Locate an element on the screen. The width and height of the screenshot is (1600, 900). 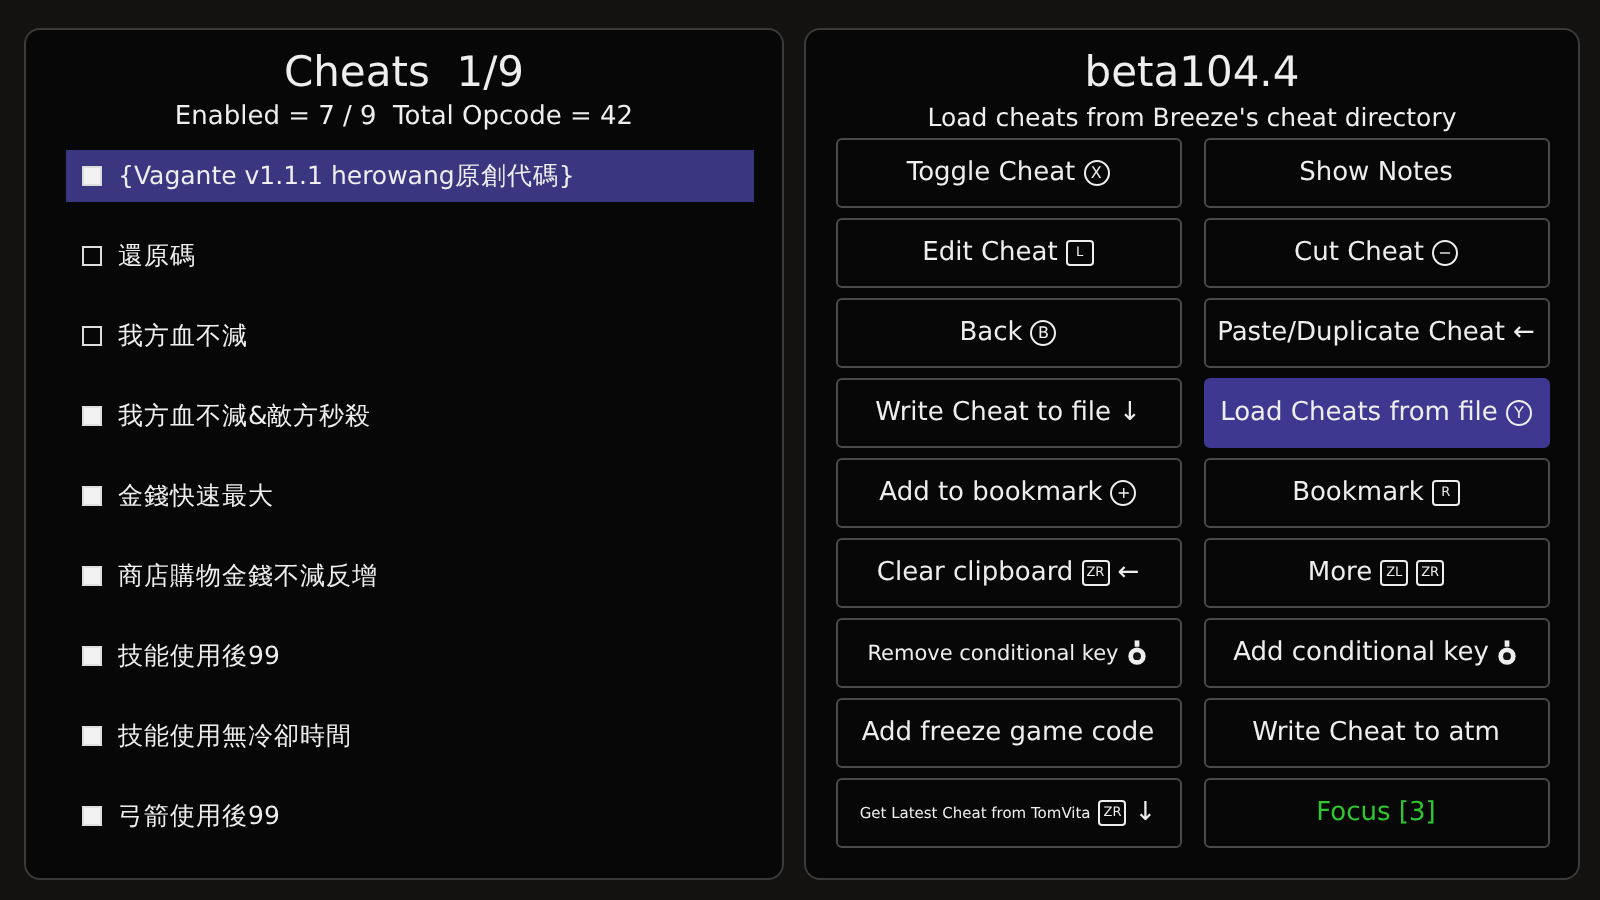
cheat-label: 金錢快速最大 is located at coordinates (196, 496).